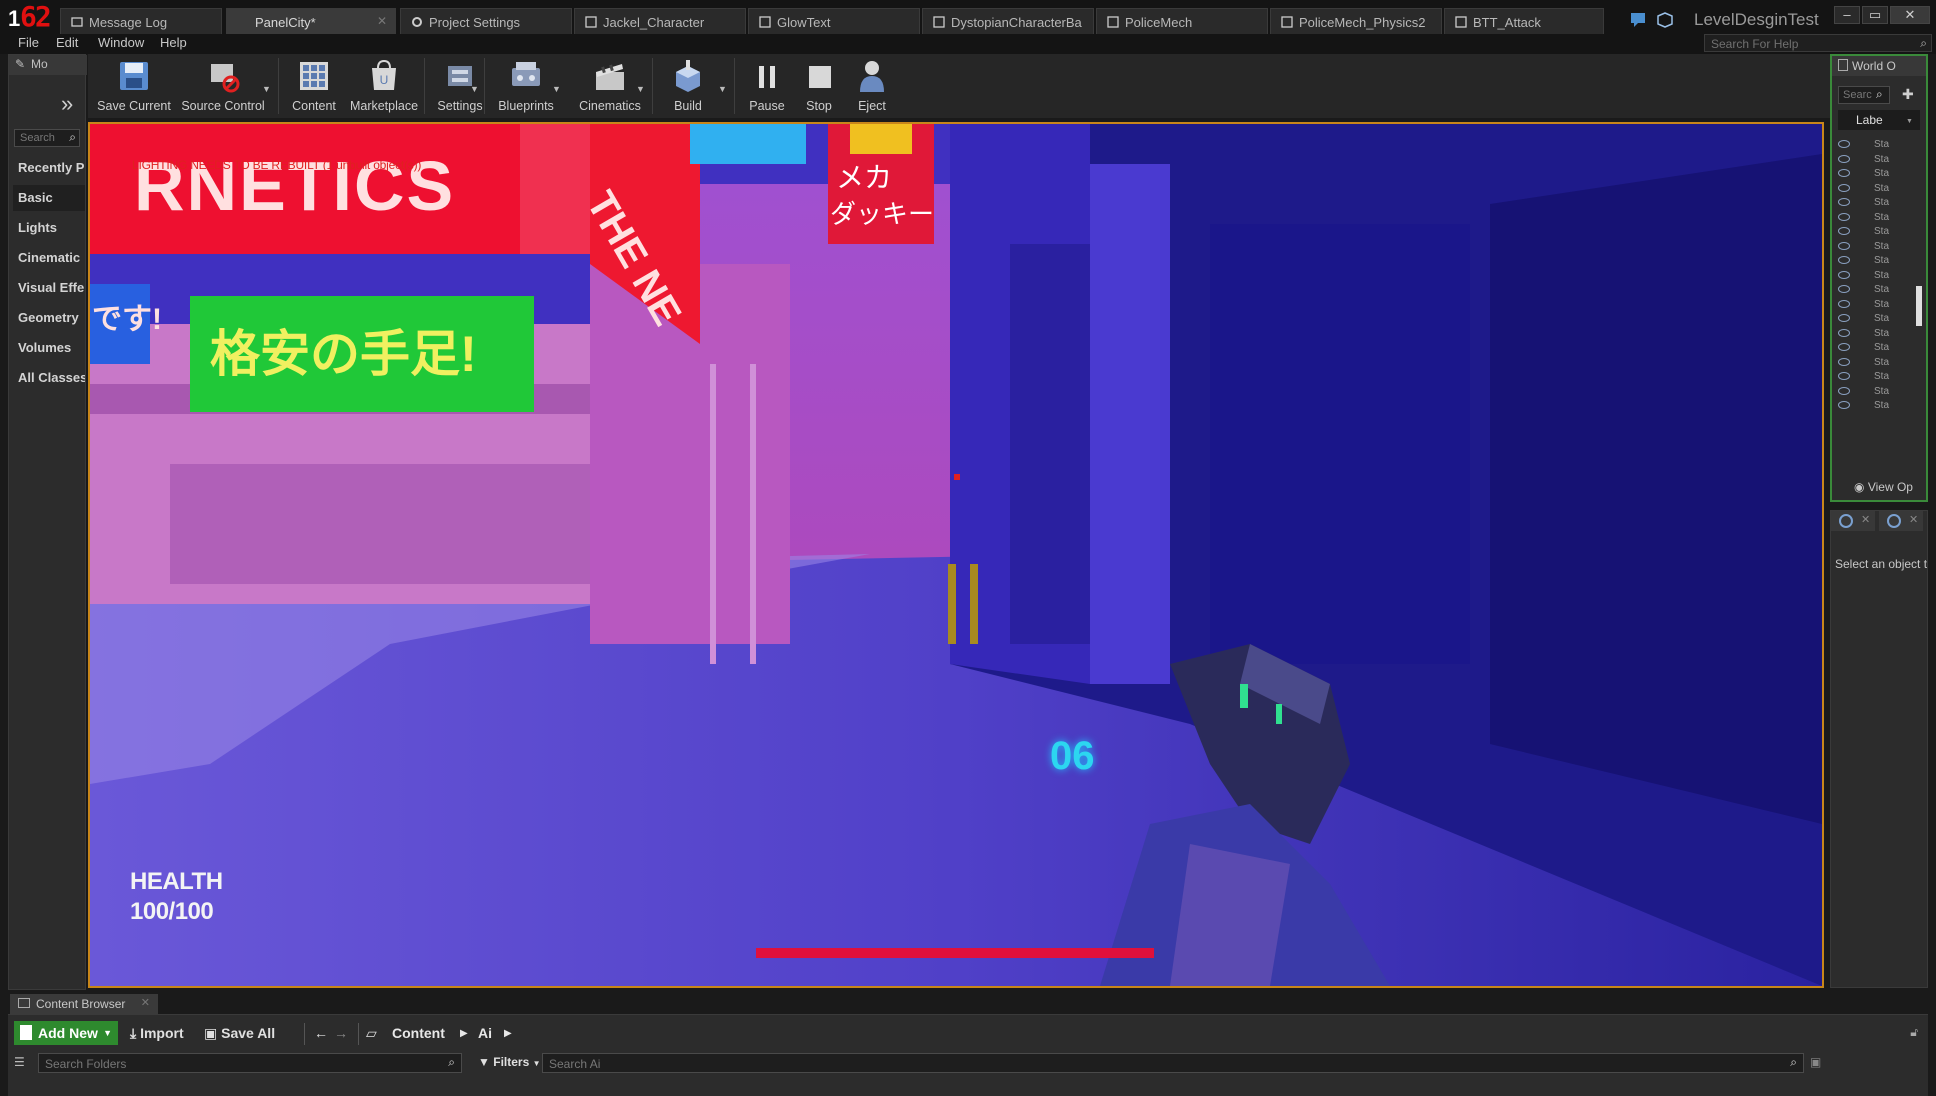 The width and height of the screenshot is (1936, 1096). What do you see at coordinates (47, 138) in the screenshot?
I see `modes-search-input: Search ⌕` at bounding box center [47, 138].